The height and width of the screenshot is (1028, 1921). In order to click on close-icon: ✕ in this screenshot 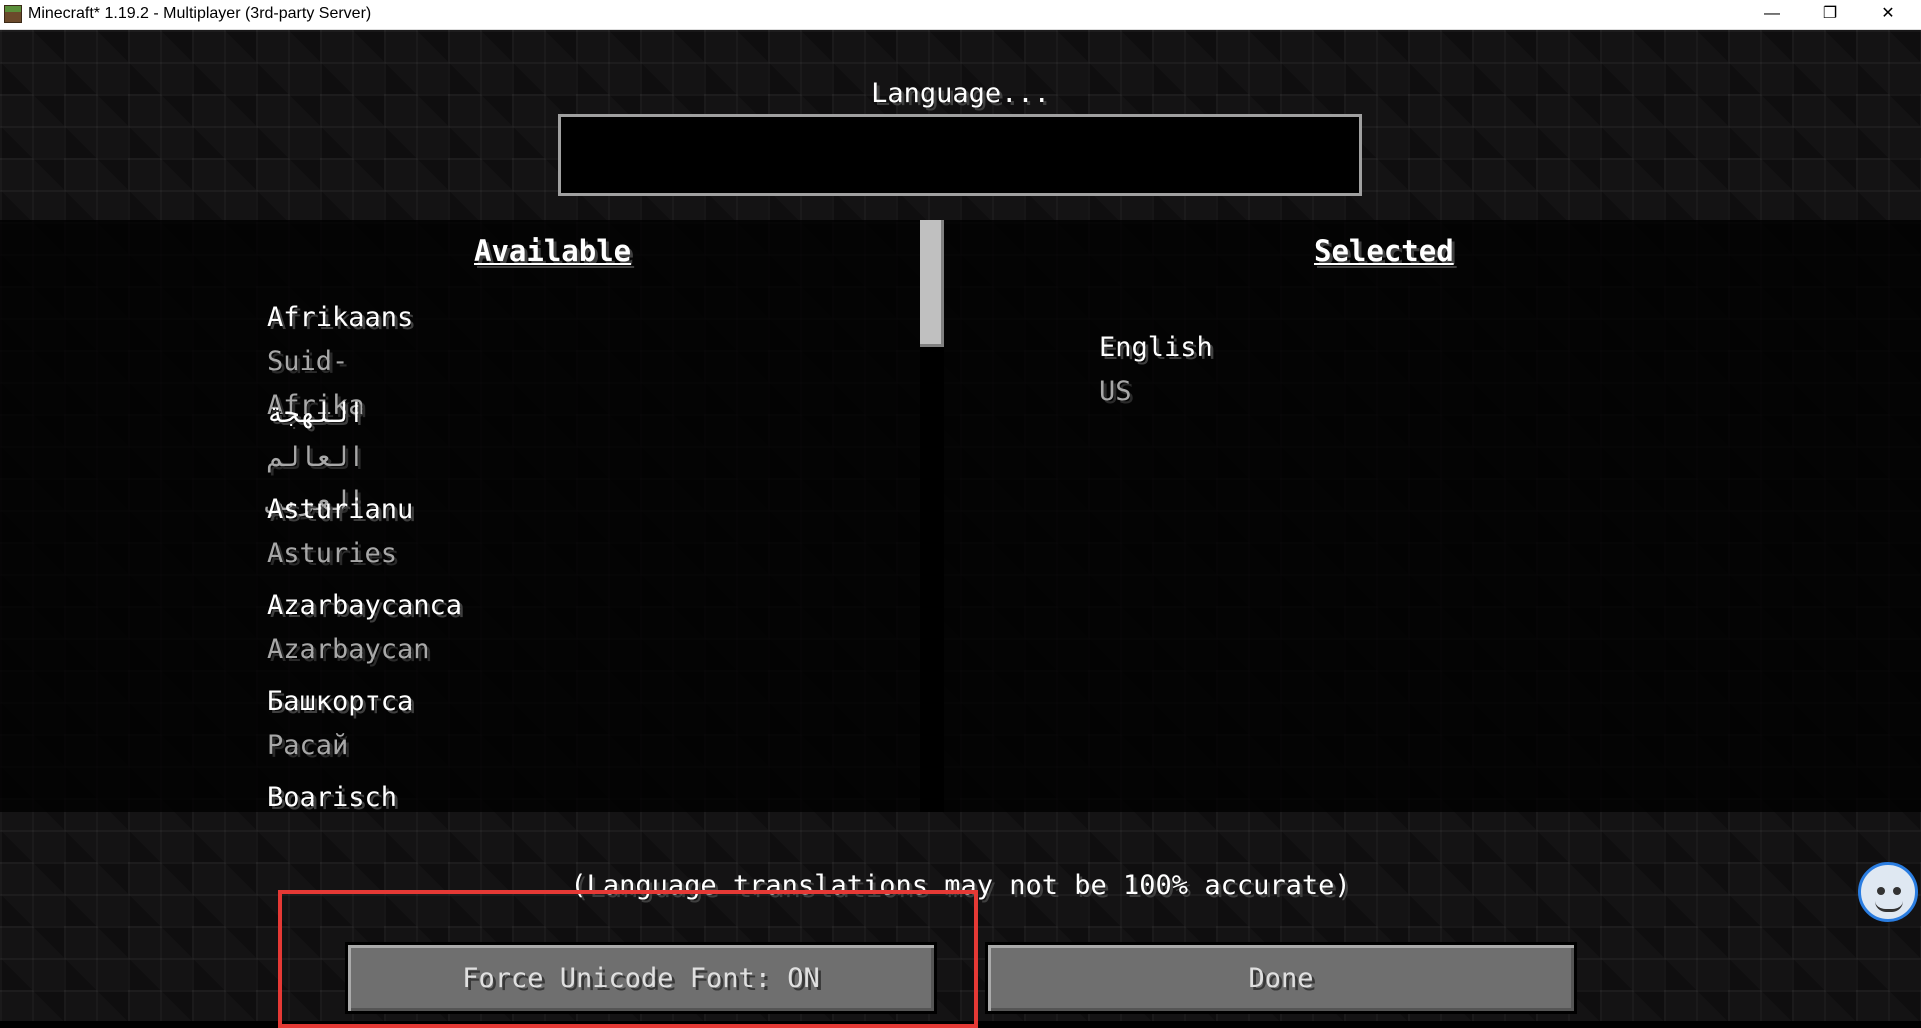, I will do `click(1888, 14)`.